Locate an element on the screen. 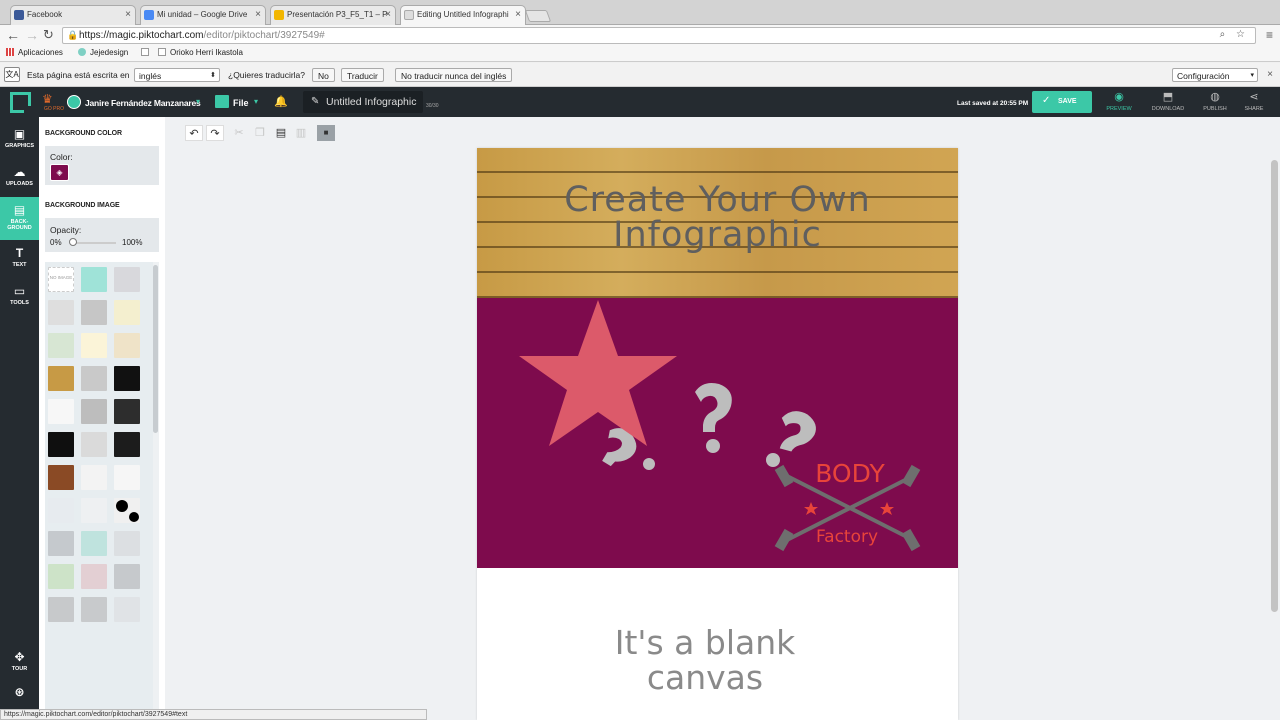 Image resolution: width=1280 pixels, height=720 pixels. language-select: inglés ⬍ is located at coordinates (177, 75).